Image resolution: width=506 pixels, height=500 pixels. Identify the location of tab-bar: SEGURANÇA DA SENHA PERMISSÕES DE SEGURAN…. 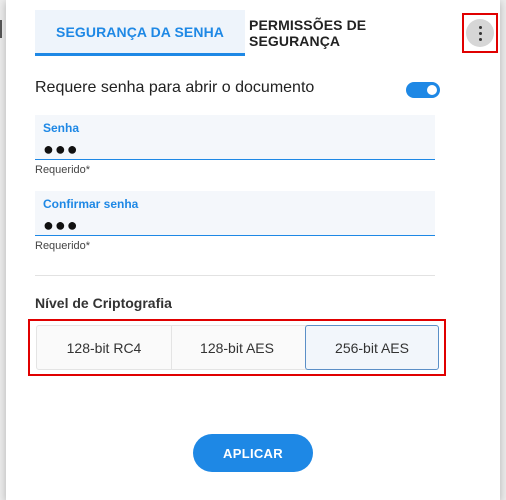
(250, 33).